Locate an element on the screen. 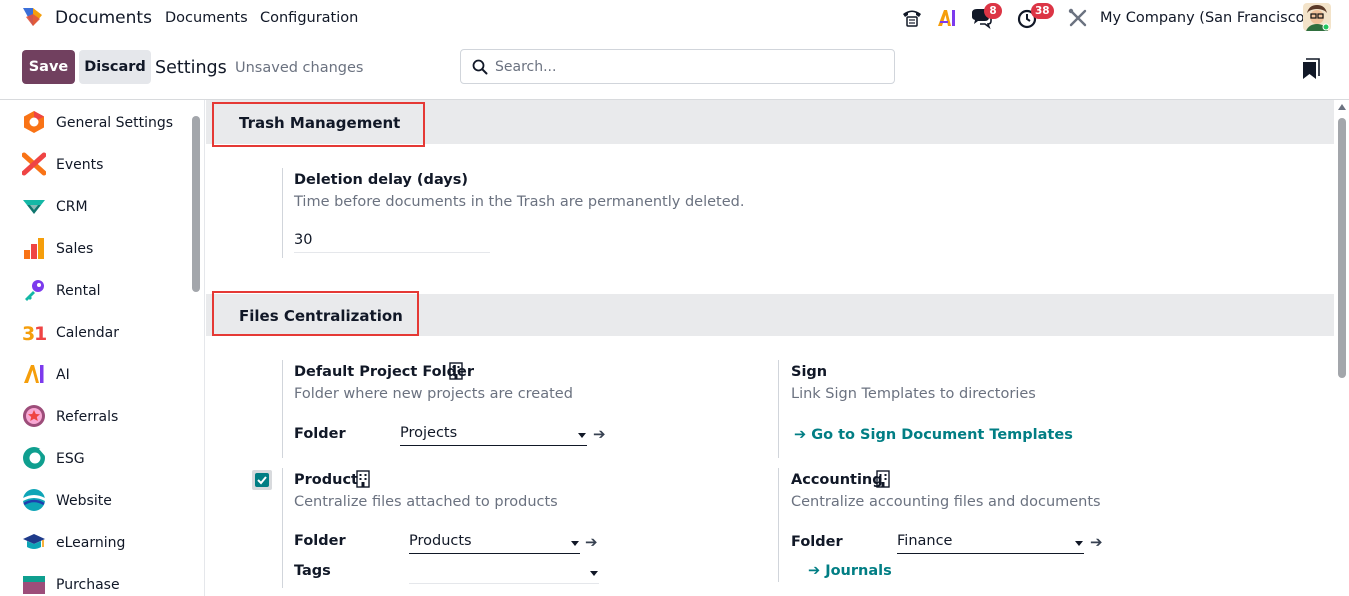  sidebar-item-label: Referrals is located at coordinates (87, 417).